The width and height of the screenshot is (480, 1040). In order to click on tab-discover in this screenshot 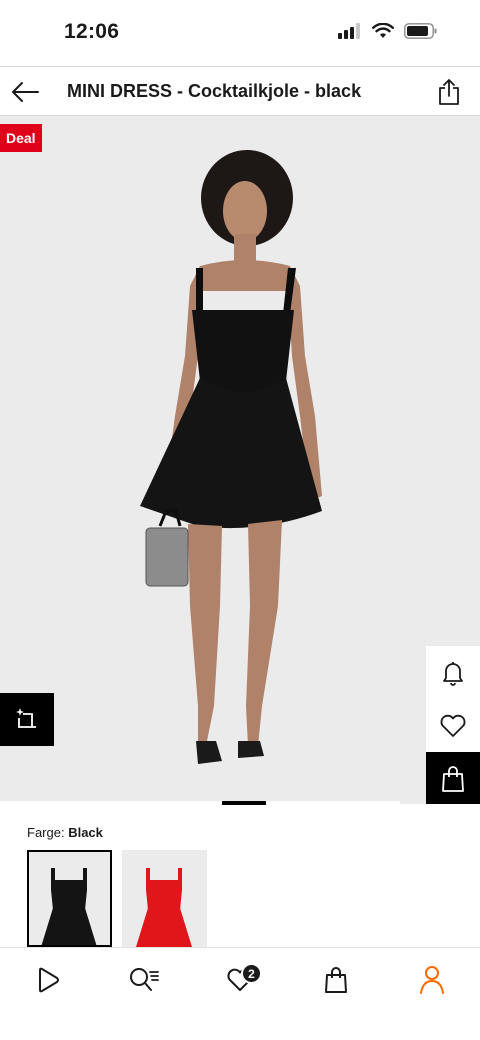, I will do `click(48, 980)`.